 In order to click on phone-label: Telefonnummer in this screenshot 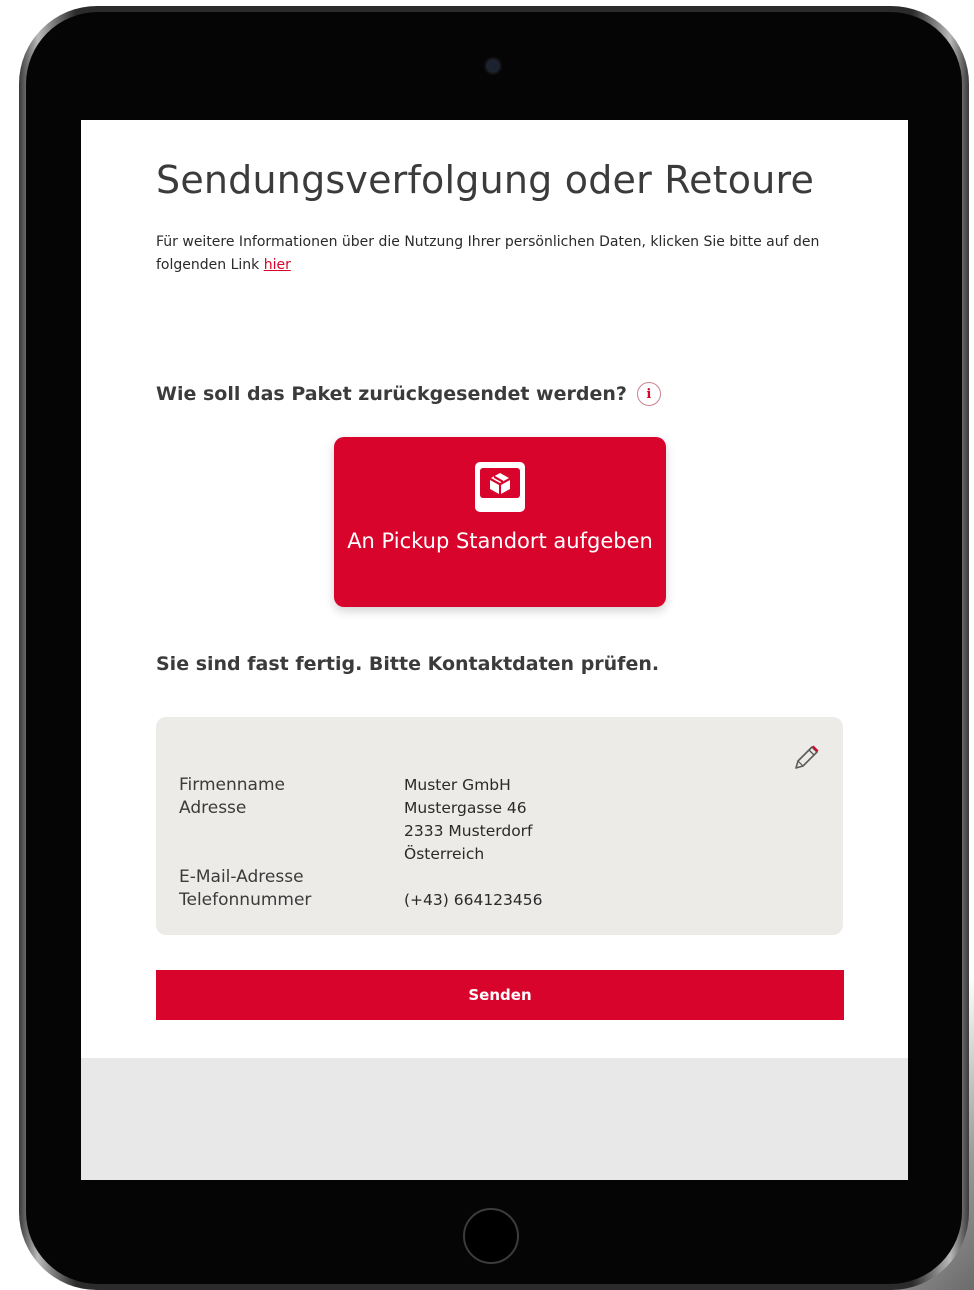, I will do `click(245, 900)`.